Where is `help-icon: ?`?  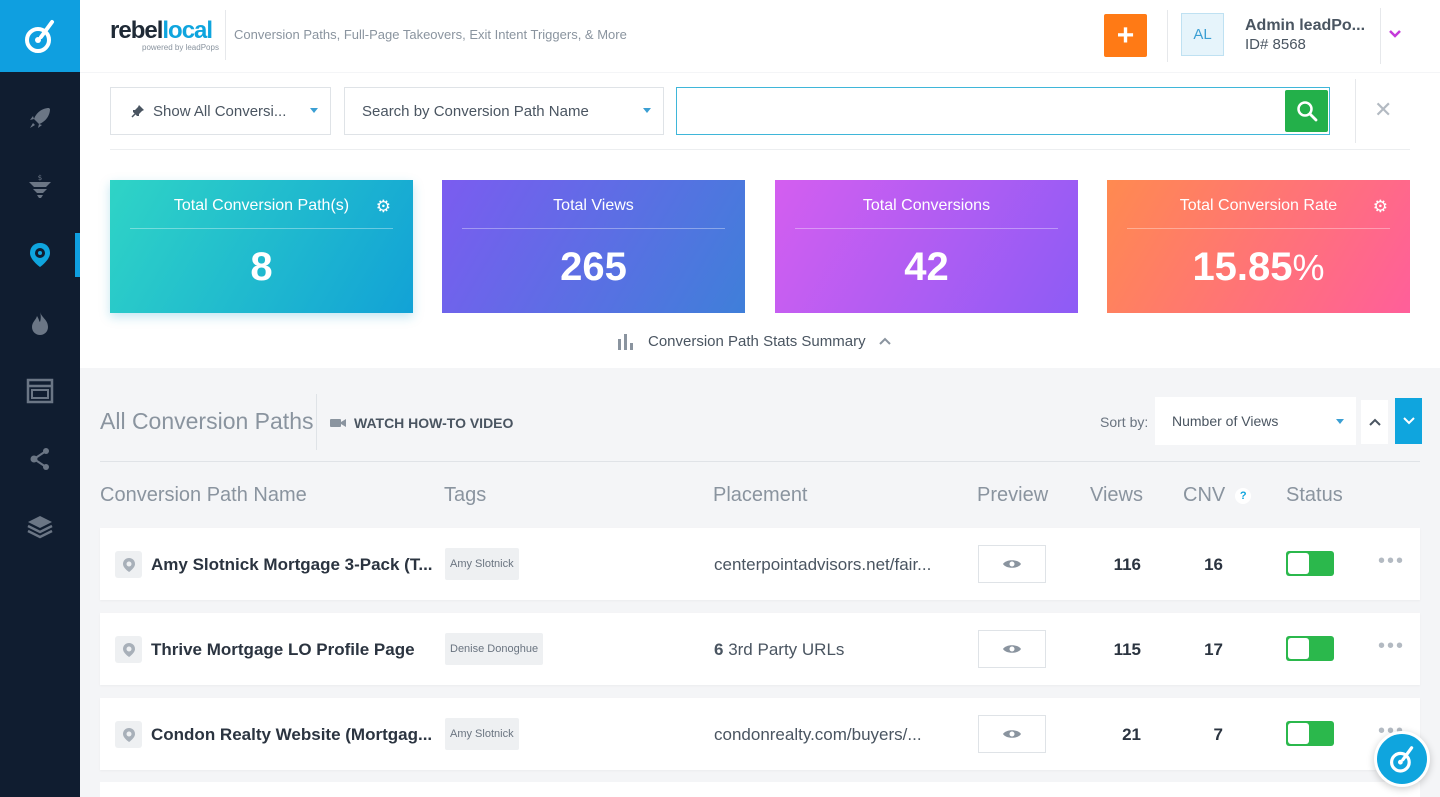 help-icon: ? is located at coordinates (1243, 495).